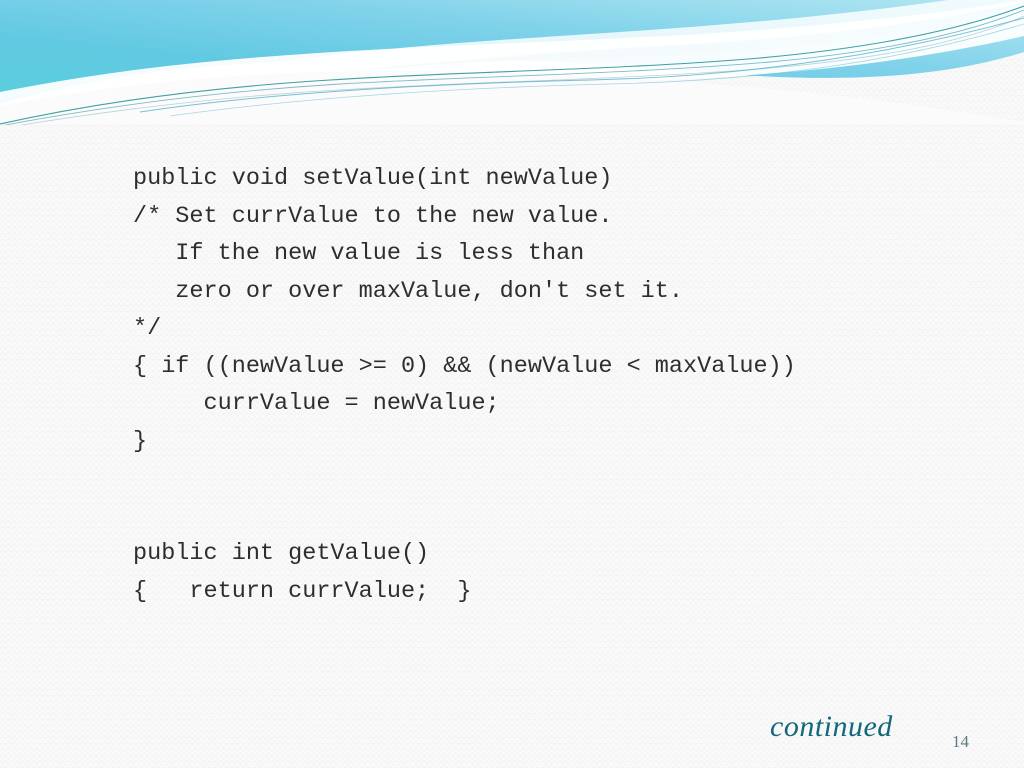 This screenshot has height=768, width=1024. What do you see at coordinates (359, 253) in the screenshot?
I see `code-line: If the new value is less than` at bounding box center [359, 253].